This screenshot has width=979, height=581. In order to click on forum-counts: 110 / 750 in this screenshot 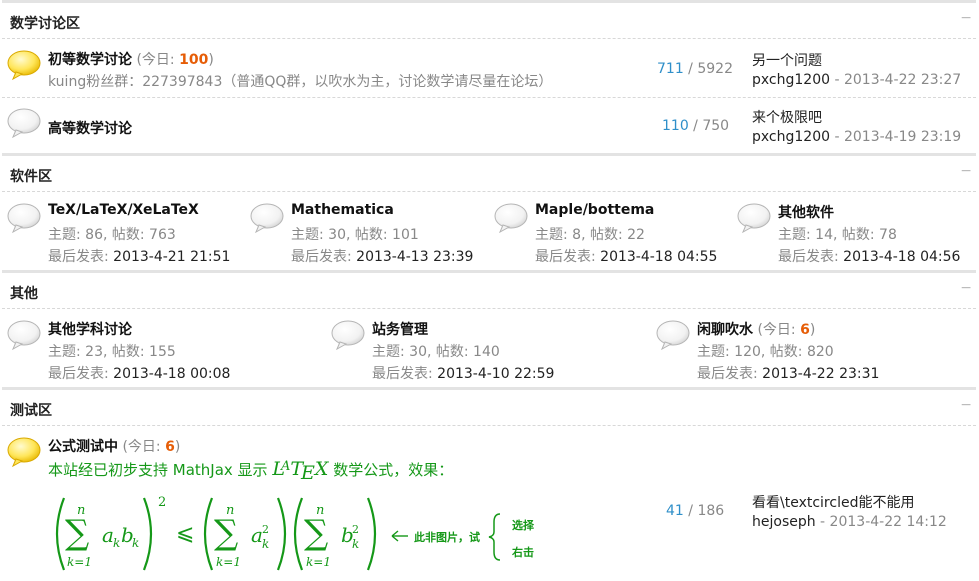, I will do `click(696, 126)`.